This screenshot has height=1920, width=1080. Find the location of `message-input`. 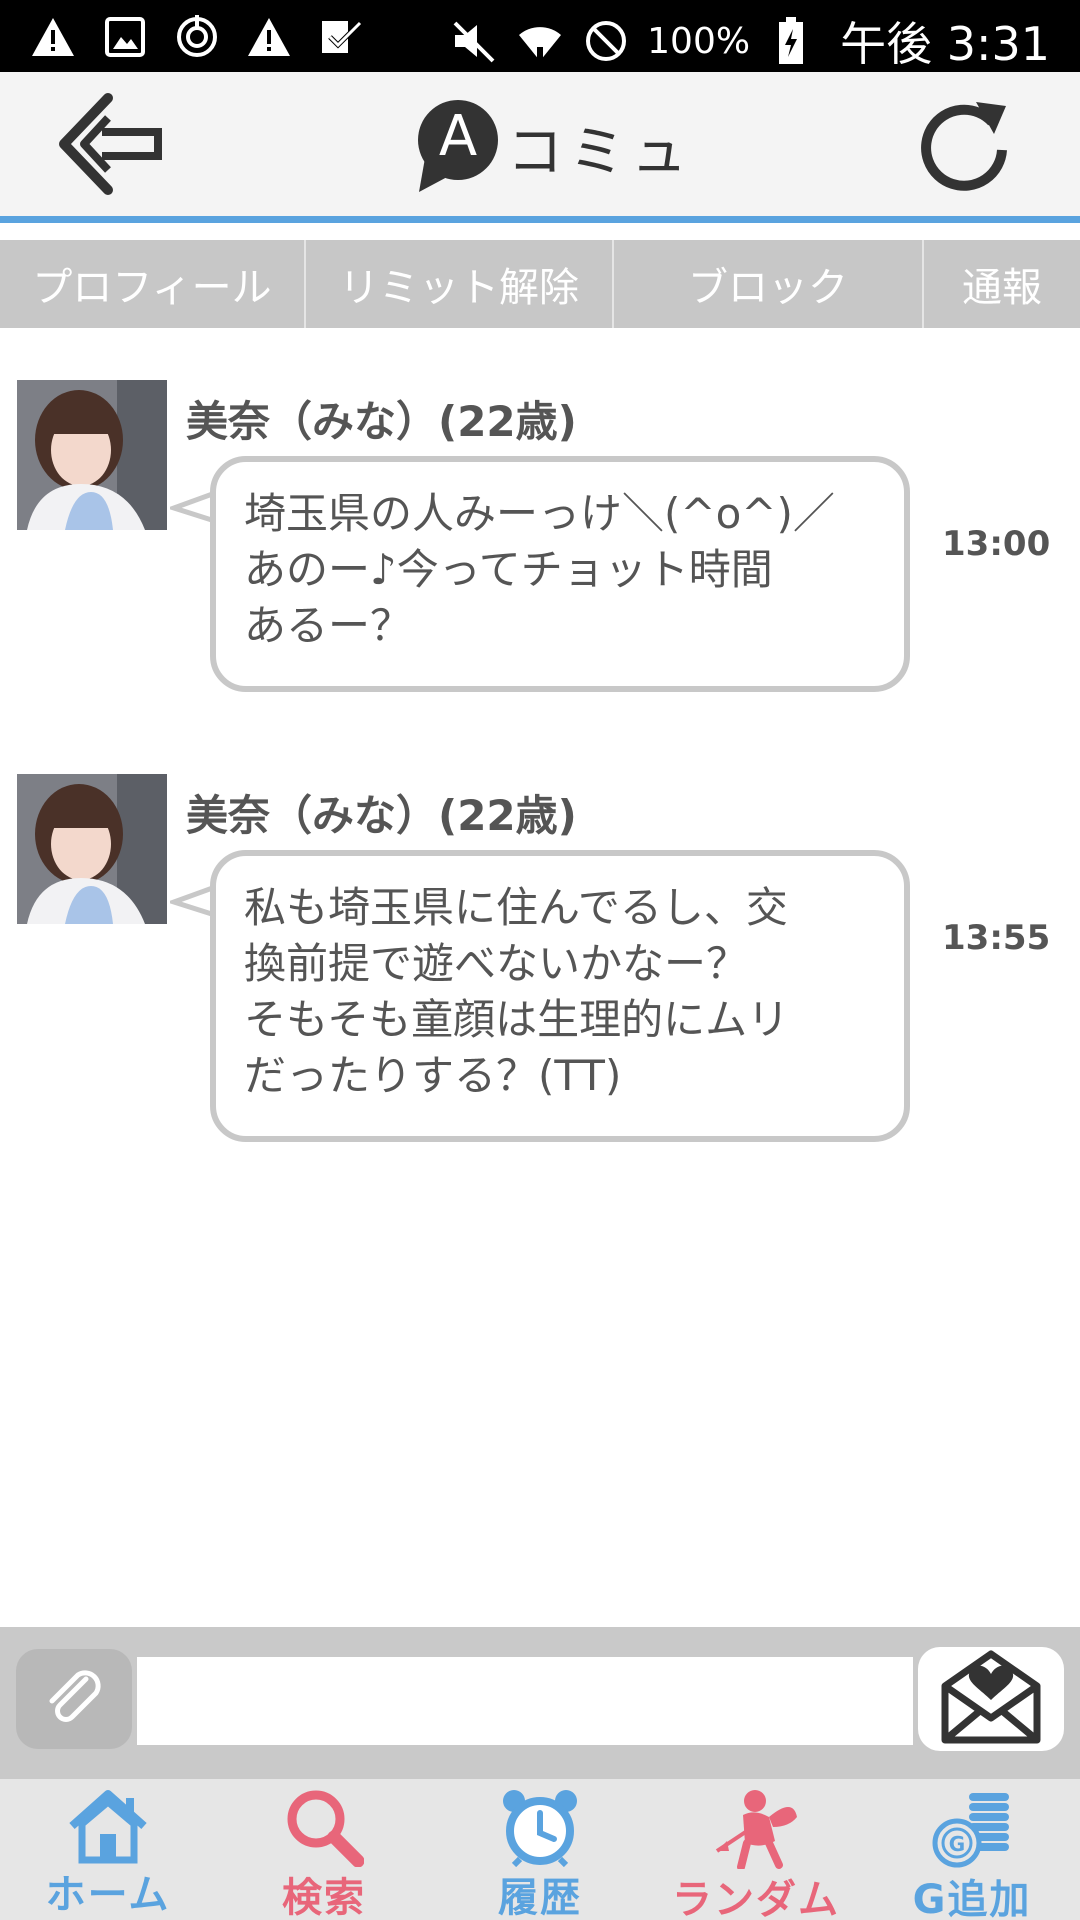

message-input is located at coordinates (525, 1701).